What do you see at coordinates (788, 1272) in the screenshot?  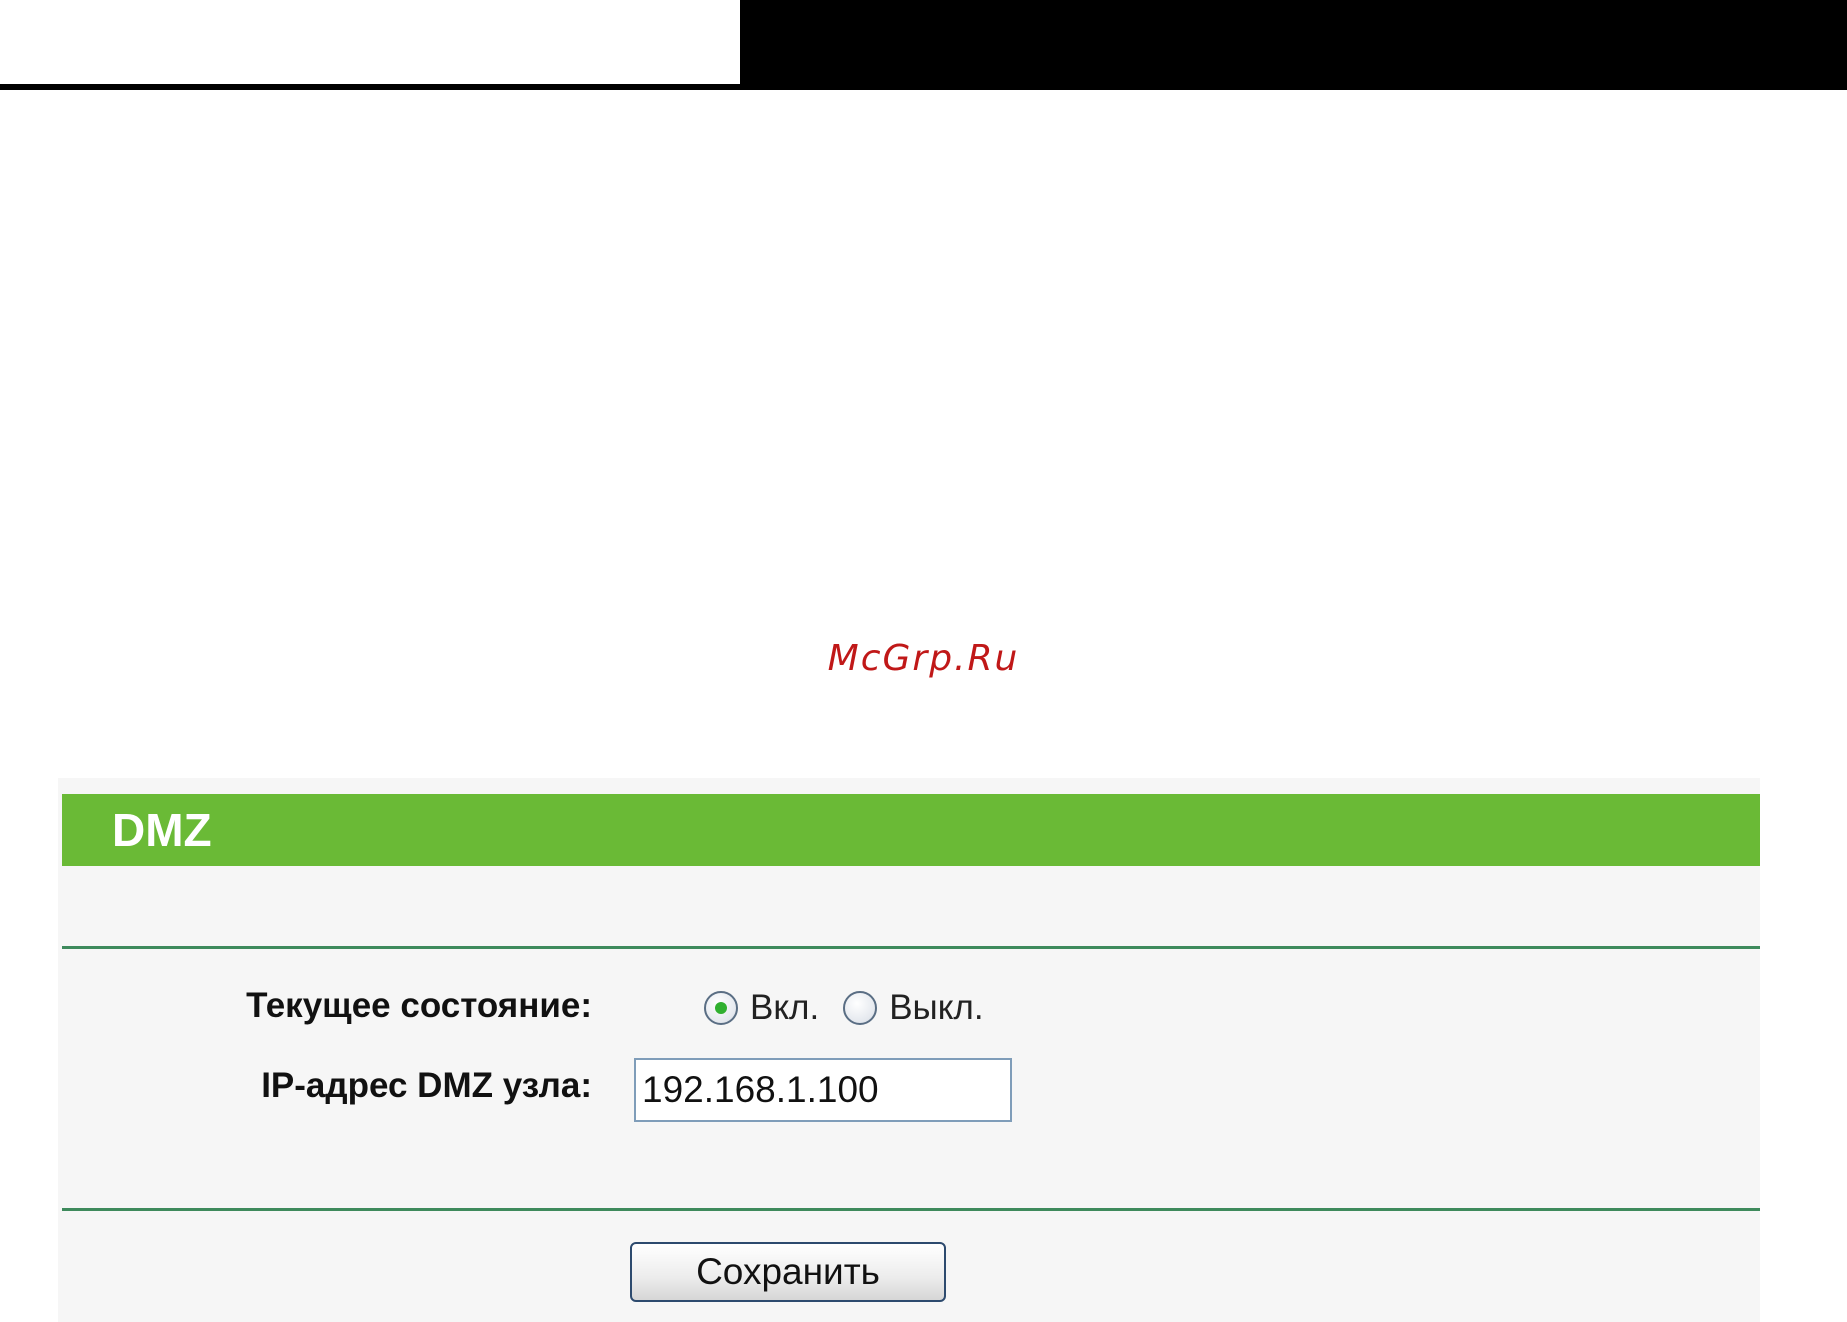 I see `save-button: Сохранить` at bounding box center [788, 1272].